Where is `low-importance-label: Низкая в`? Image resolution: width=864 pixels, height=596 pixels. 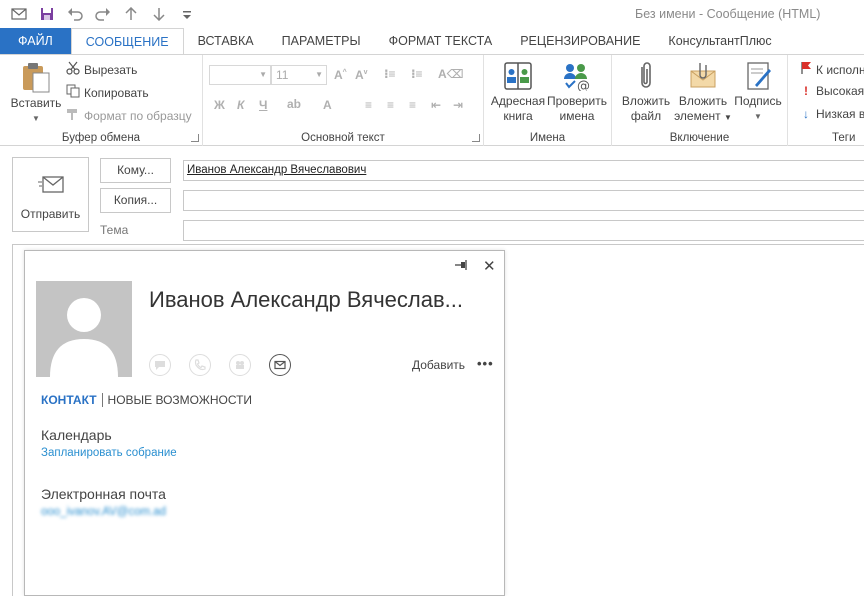
low-importance-label: Низкая в is located at coordinates (840, 114).